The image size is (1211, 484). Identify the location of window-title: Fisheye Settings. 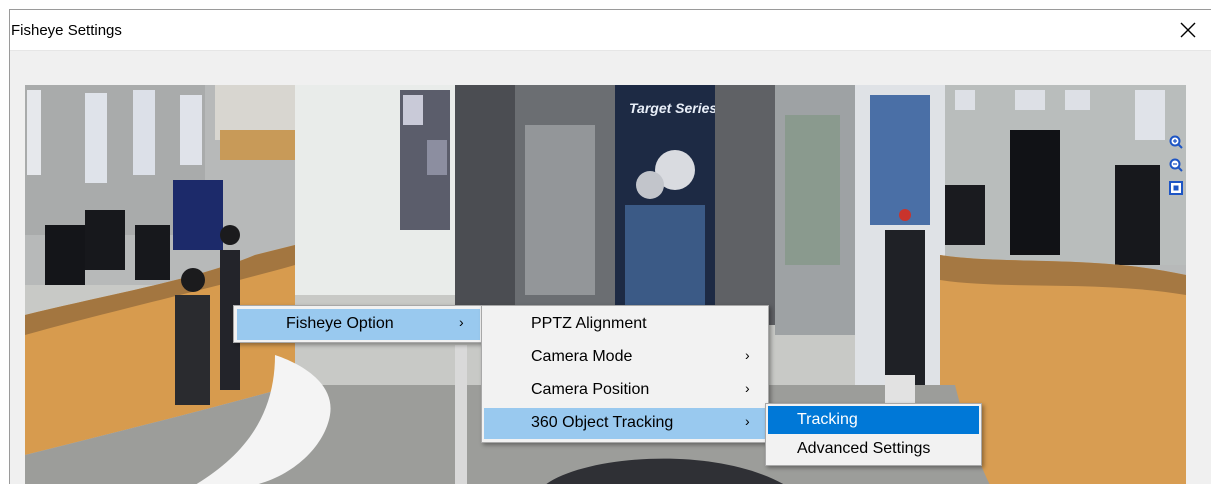
(66, 30).